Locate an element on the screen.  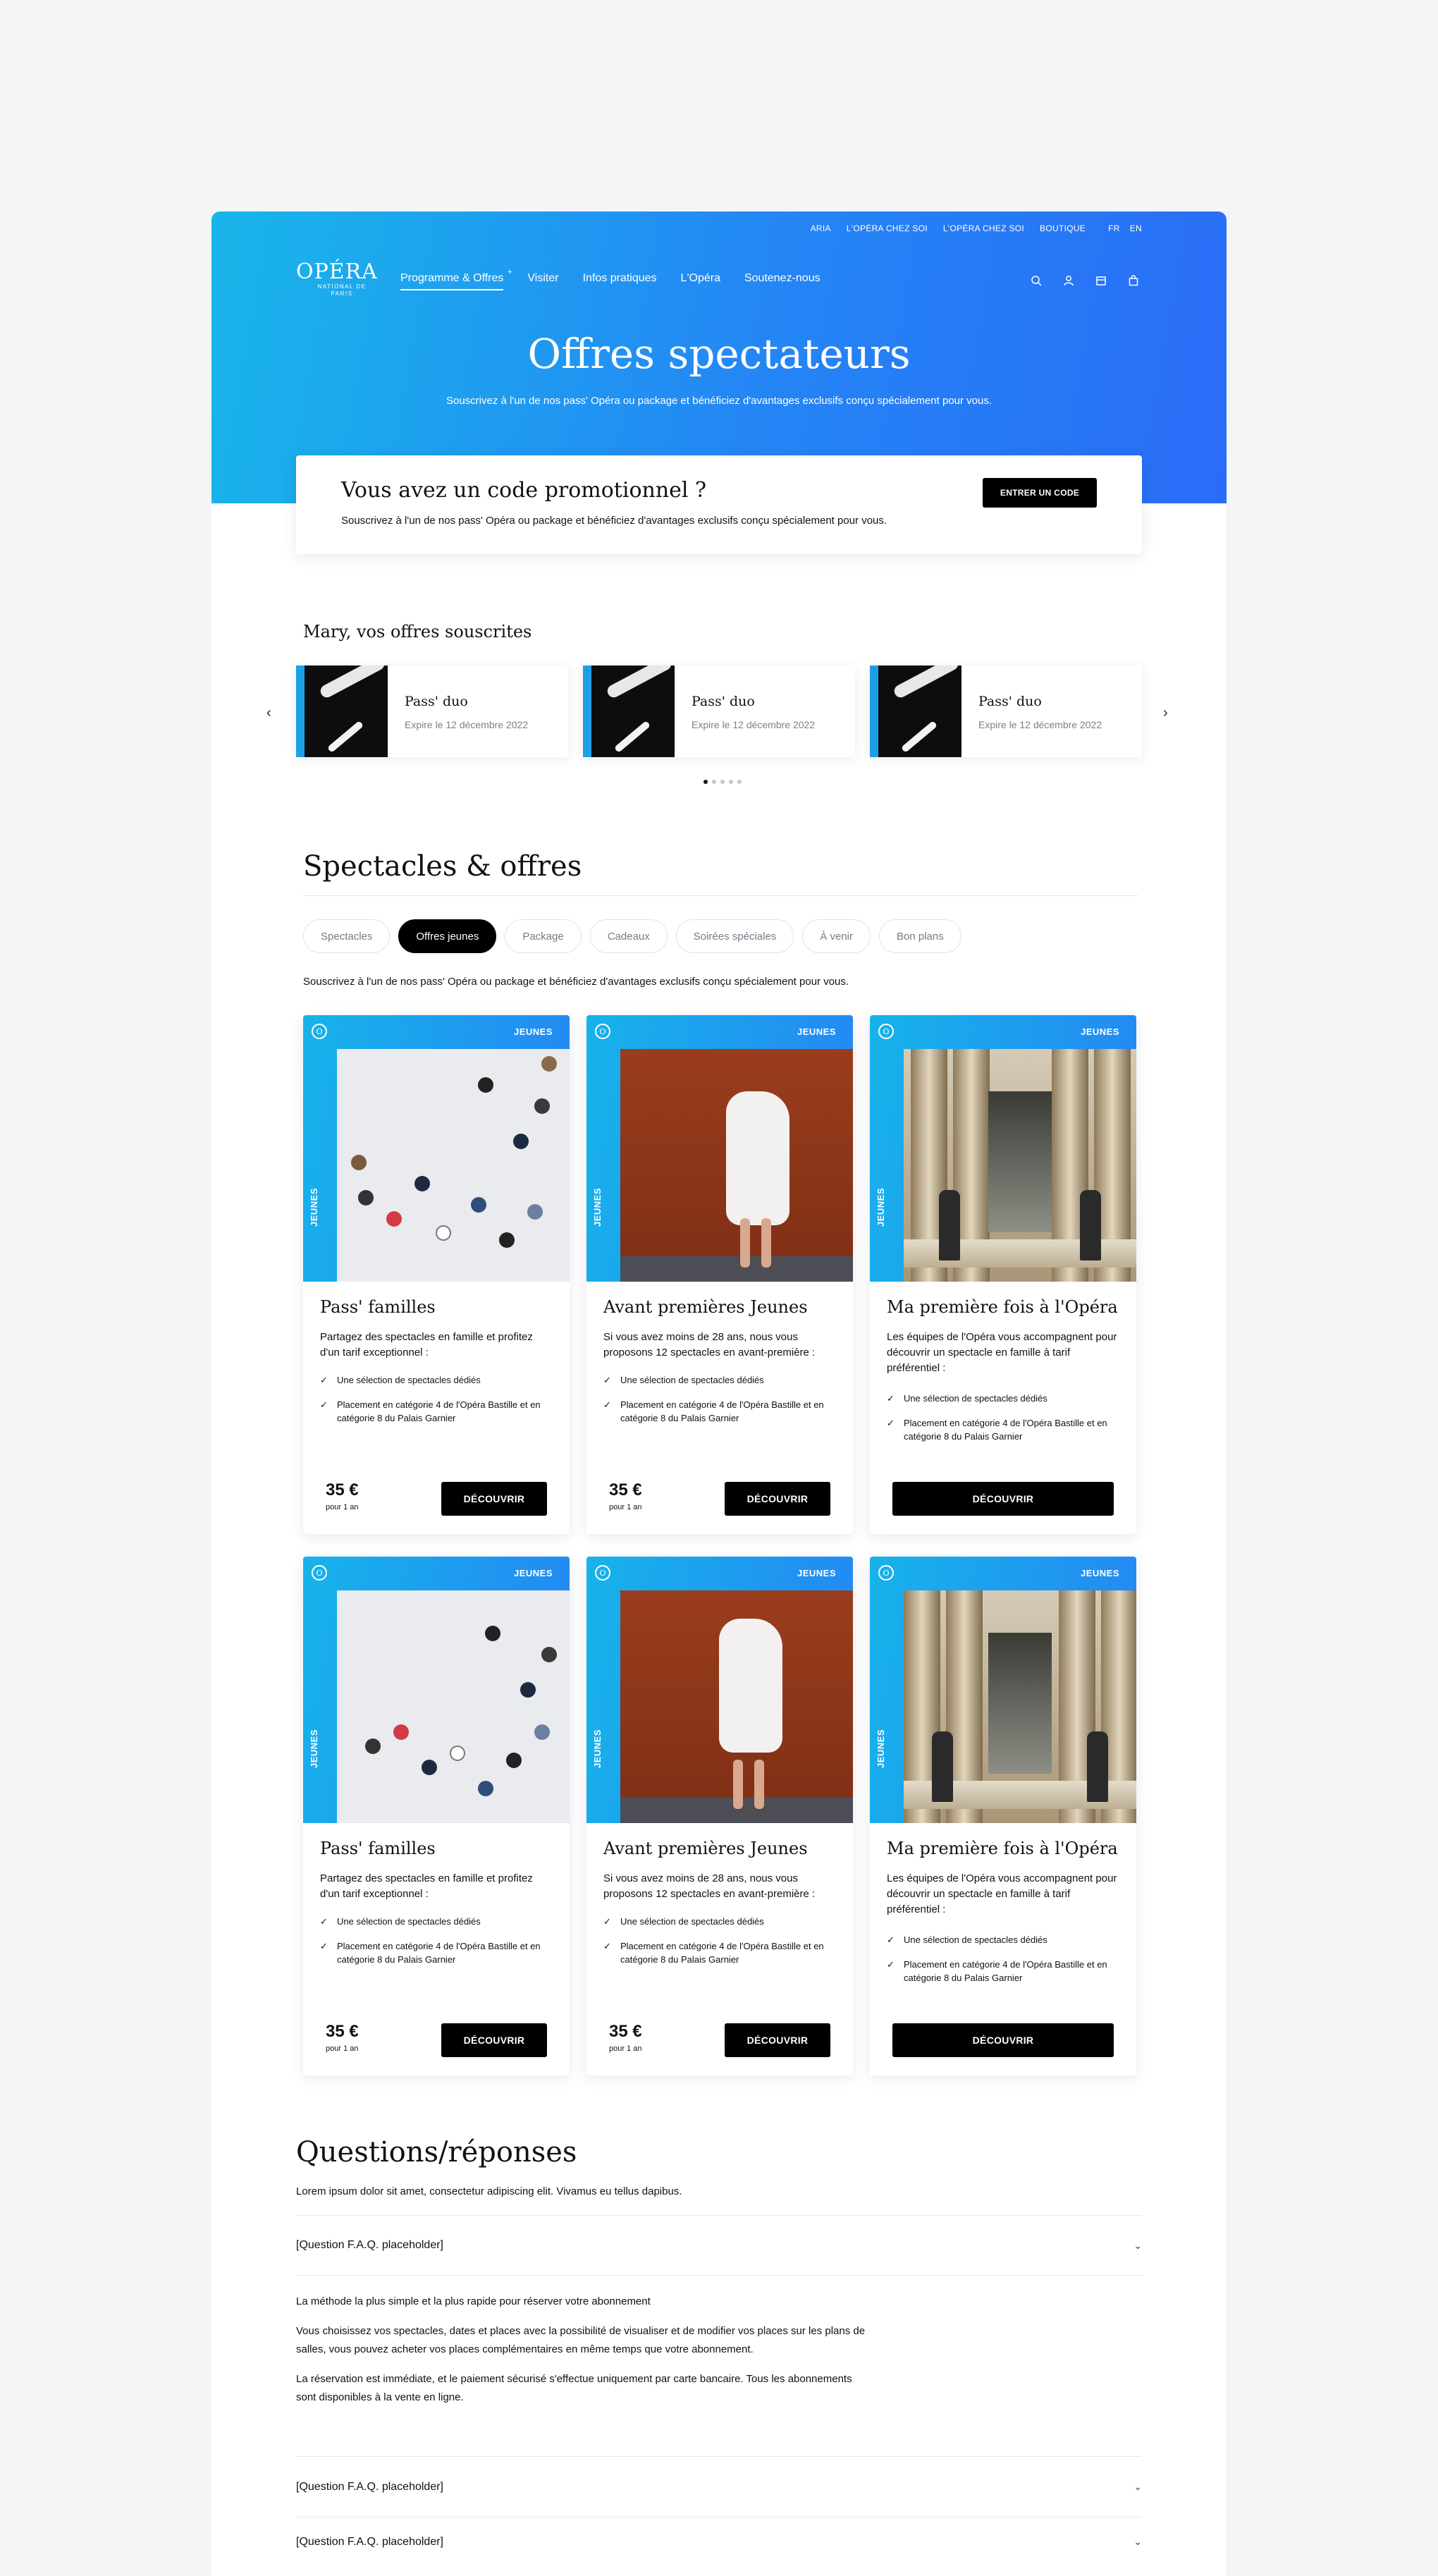
nav-soutenez-nous: Soutenez-nous is located at coordinates (782, 281).